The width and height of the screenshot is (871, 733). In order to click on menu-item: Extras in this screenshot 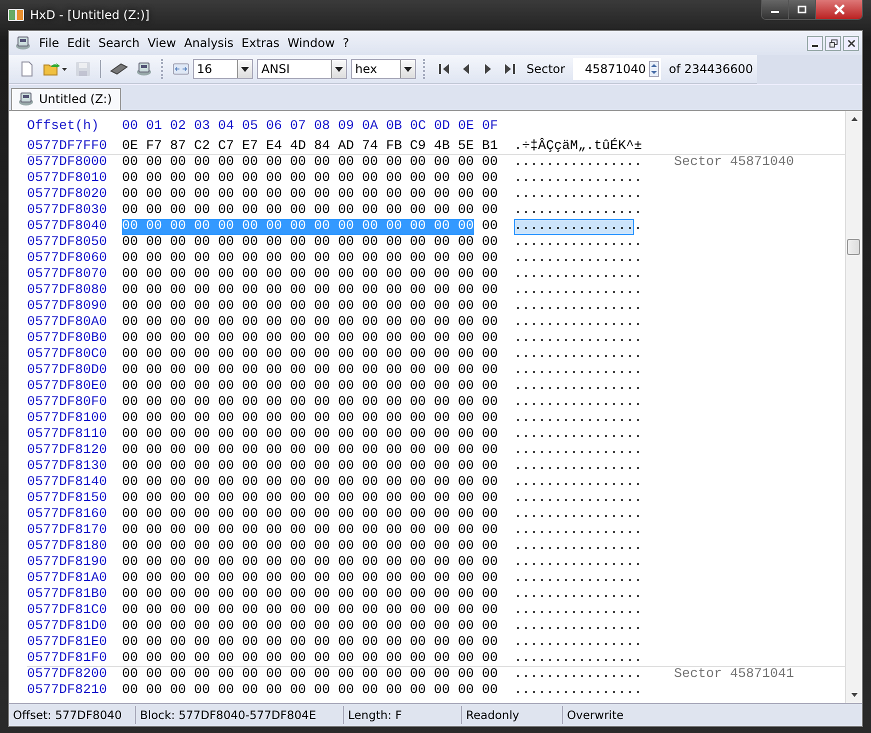, I will do `click(261, 43)`.